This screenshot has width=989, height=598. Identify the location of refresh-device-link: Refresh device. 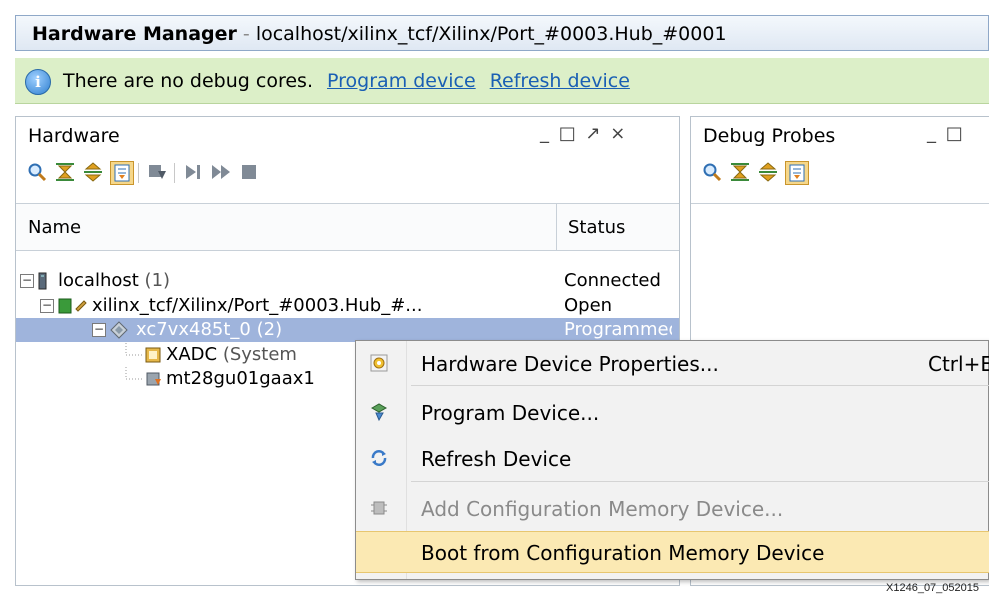
(560, 81).